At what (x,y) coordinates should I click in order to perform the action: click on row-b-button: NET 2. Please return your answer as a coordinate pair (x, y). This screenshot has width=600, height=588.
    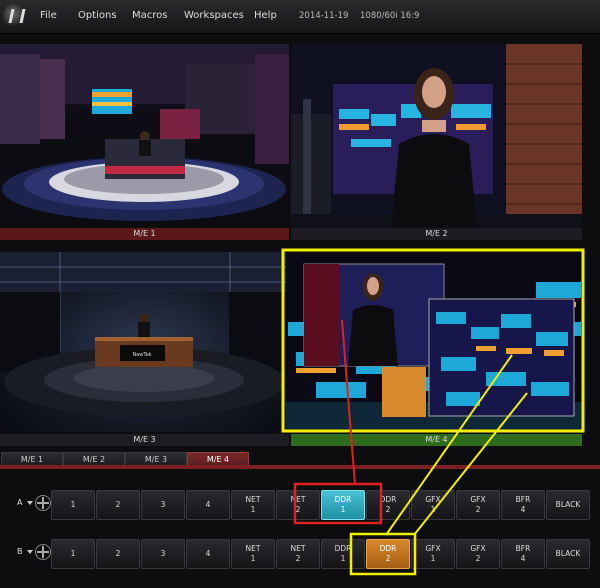
    Looking at the image, I should click on (298, 554).